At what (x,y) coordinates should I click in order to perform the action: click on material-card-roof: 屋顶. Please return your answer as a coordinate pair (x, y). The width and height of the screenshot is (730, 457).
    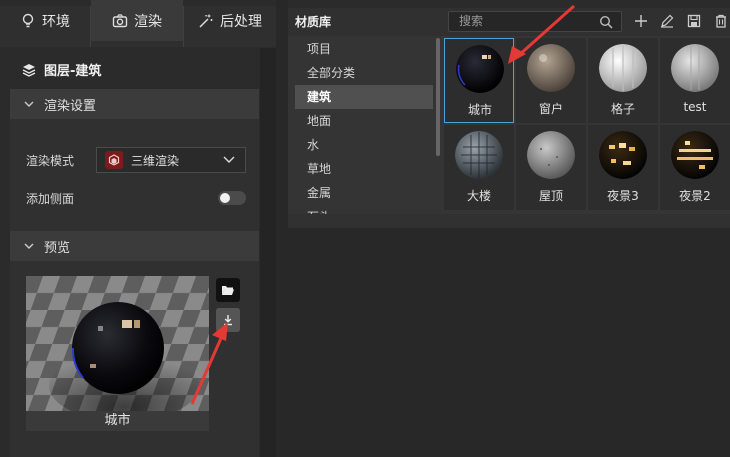
    Looking at the image, I should click on (551, 167).